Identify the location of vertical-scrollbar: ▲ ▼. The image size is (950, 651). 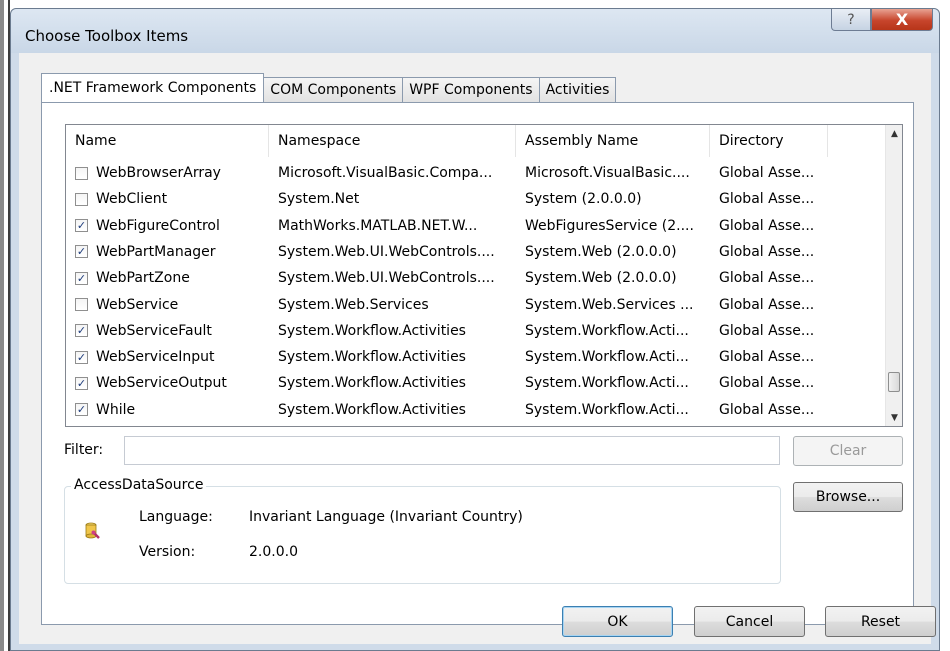
(893, 275).